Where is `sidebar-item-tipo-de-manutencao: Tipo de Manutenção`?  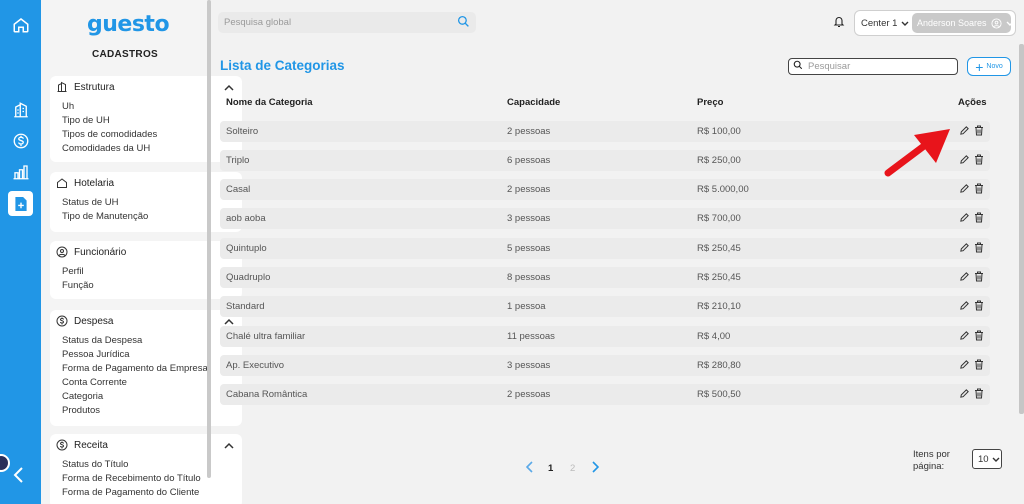 sidebar-item-tipo-de-manutencao: Tipo de Manutenção is located at coordinates (152, 217).